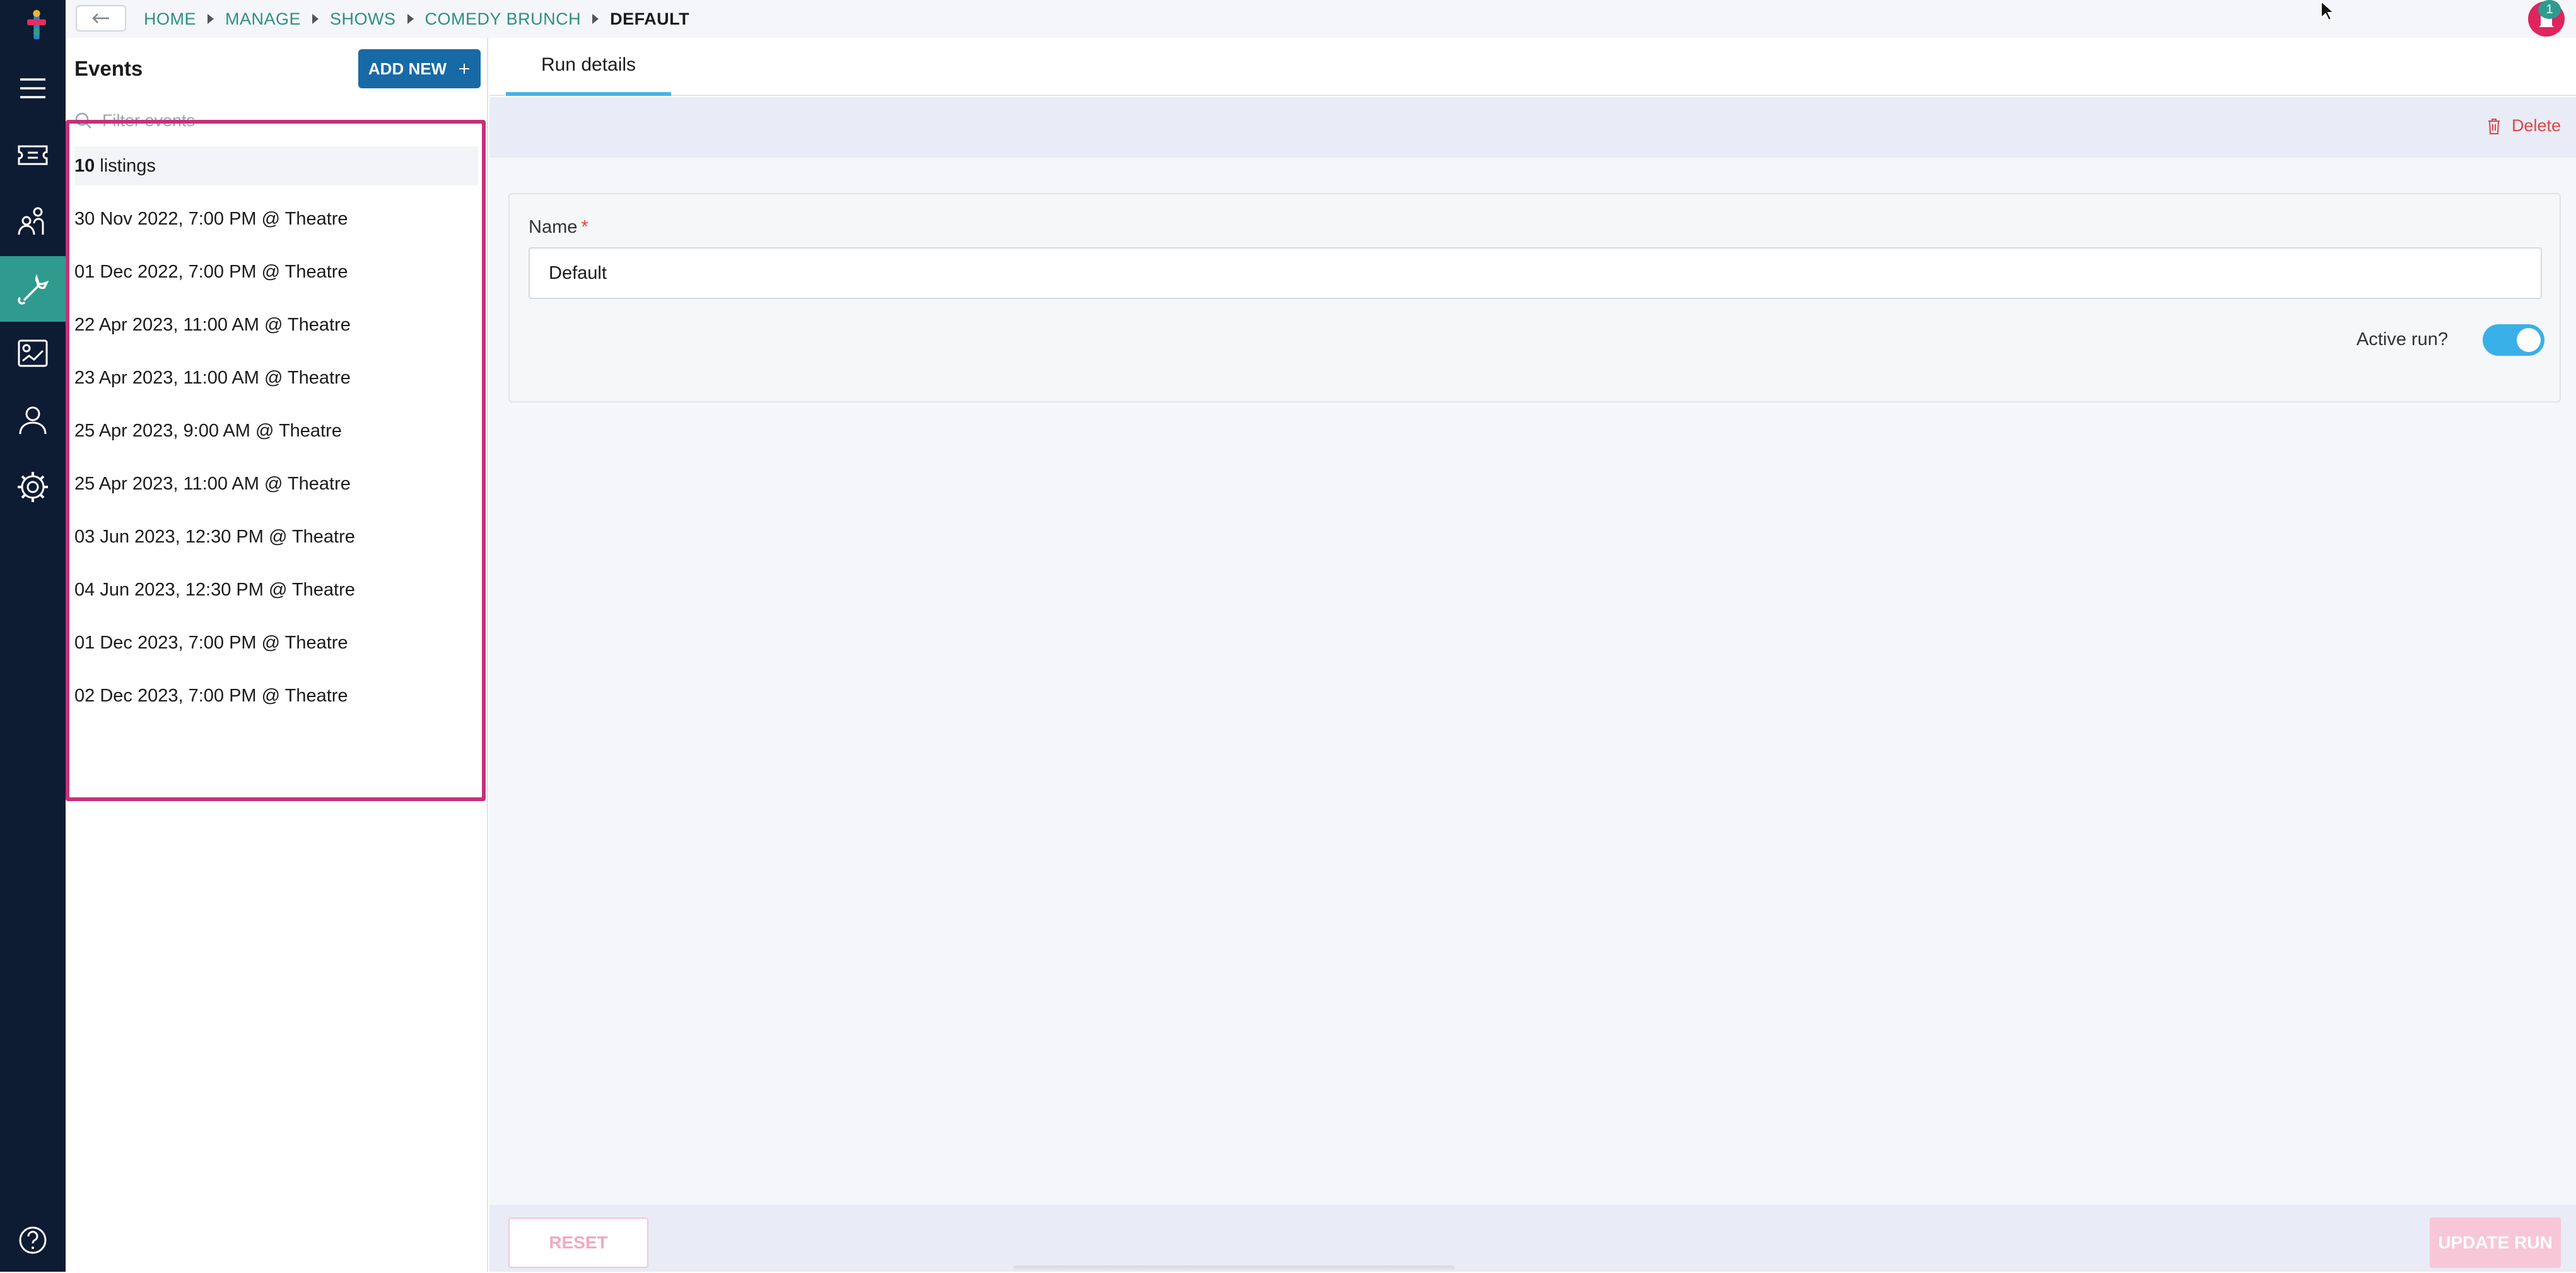 The image size is (2576, 1273). Describe the element at coordinates (128, 165) in the screenshot. I see `listings-label: listings` at that location.